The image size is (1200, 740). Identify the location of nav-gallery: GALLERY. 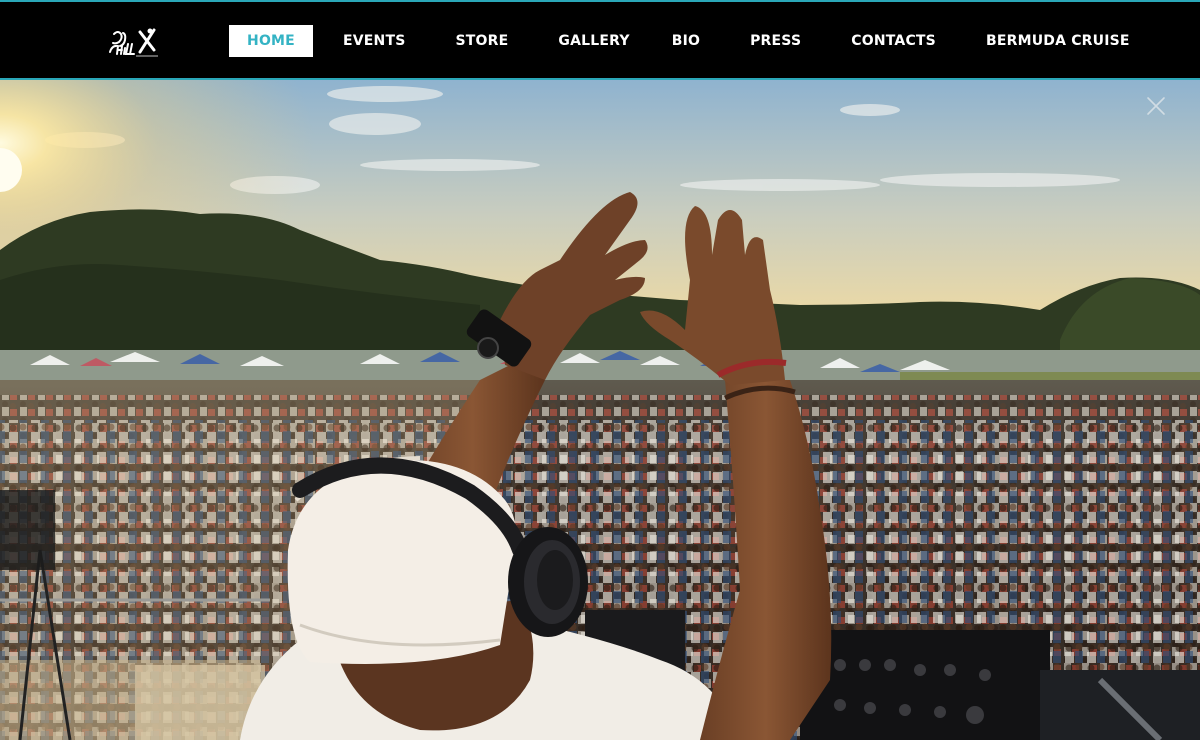
(593, 41).